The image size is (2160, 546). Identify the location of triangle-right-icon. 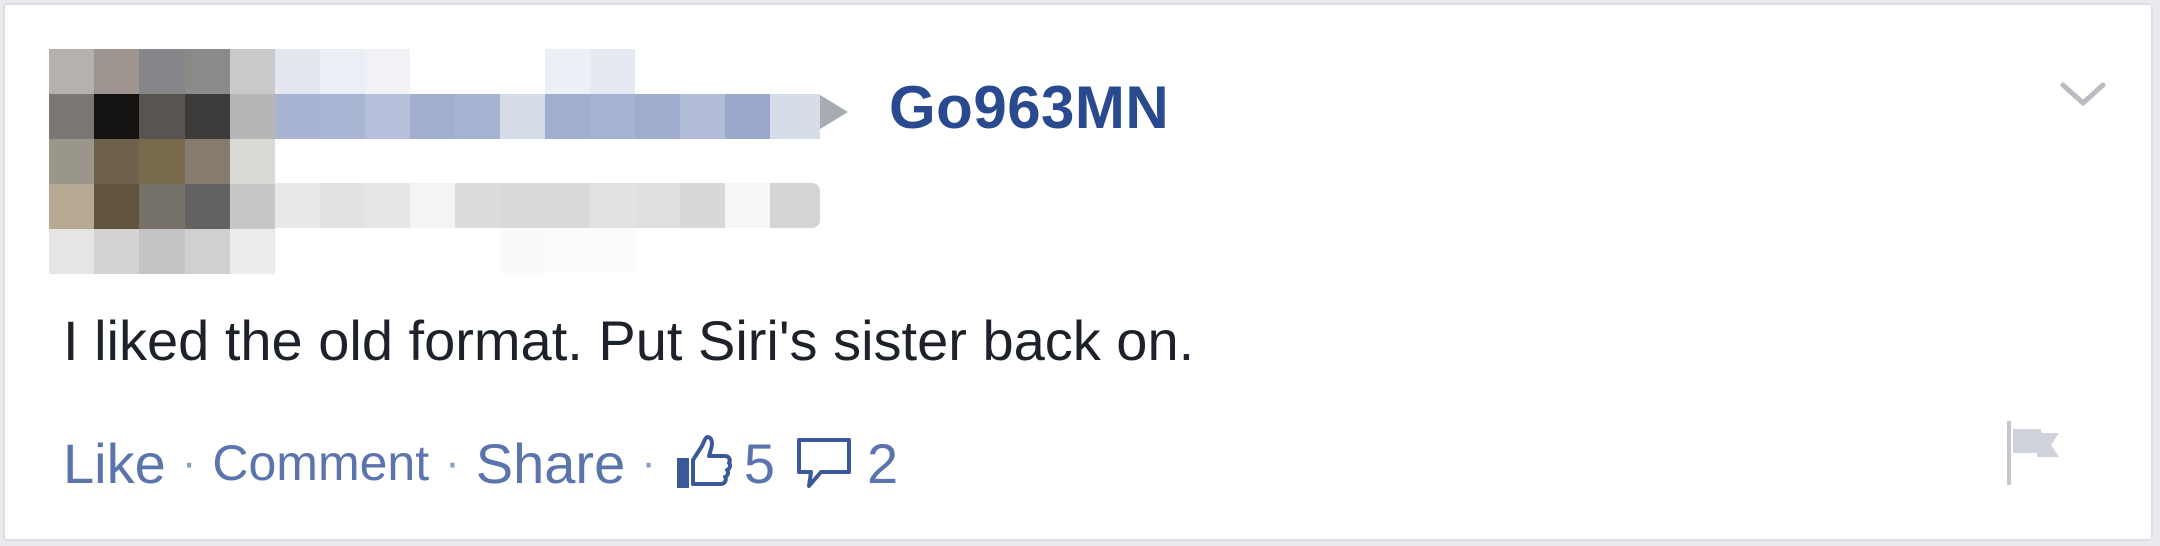
(834, 112).